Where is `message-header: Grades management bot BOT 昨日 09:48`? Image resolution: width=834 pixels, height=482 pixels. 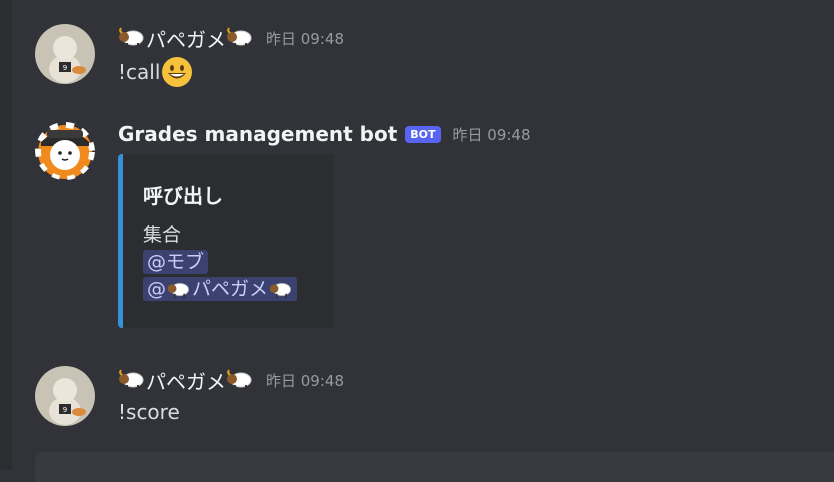
message-header: Grades management bot BOT 昨日 09:48 is located at coordinates (324, 134).